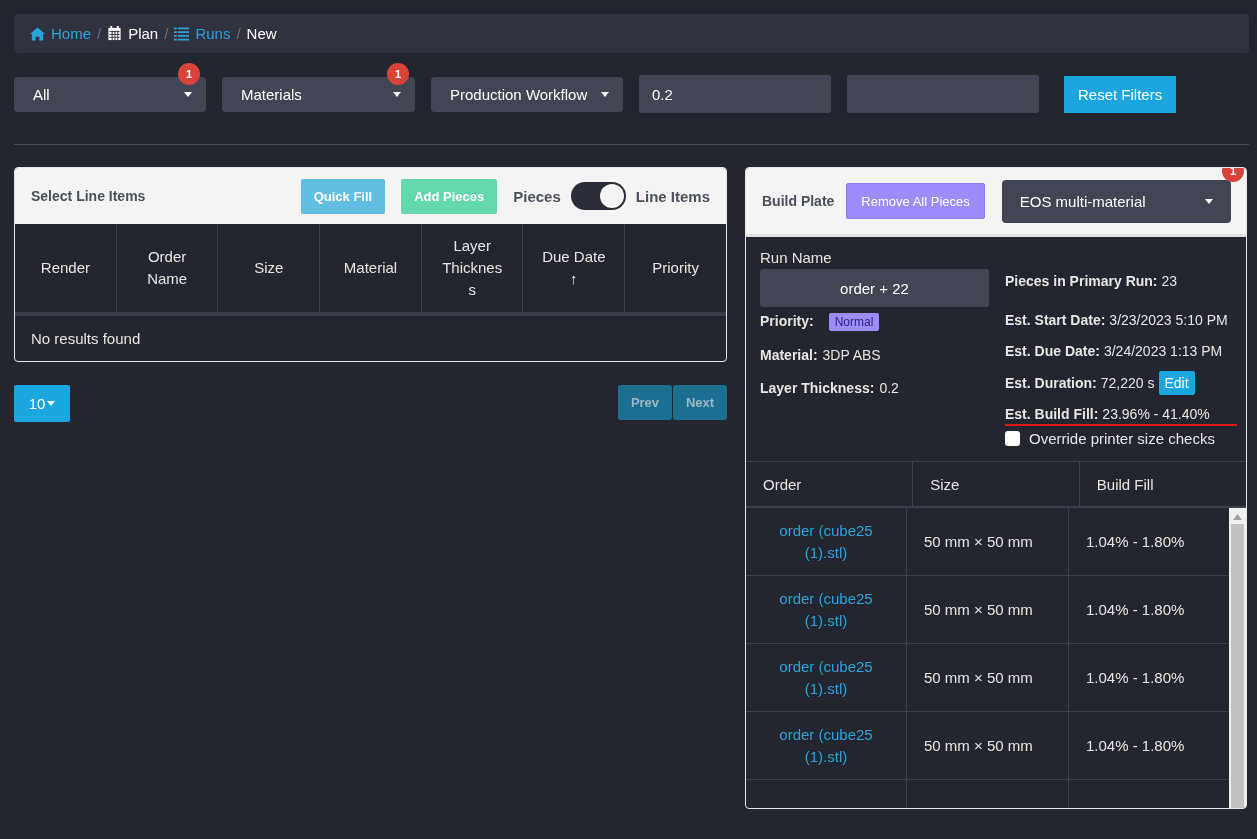  I want to click on field-label: Est. Due Date:, so click(1052, 351).